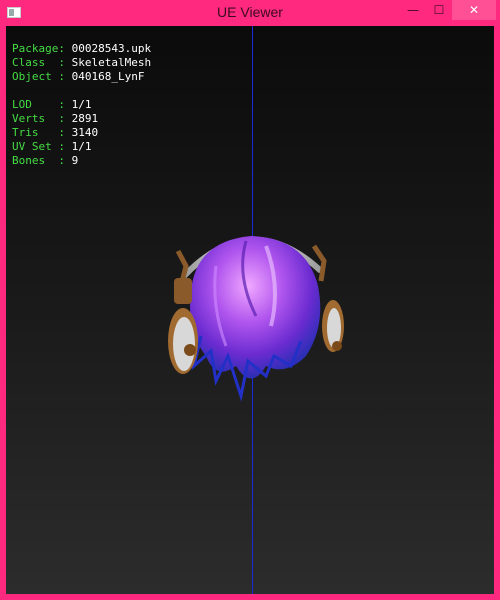 The width and height of the screenshot is (500, 600). Describe the element at coordinates (38, 146) in the screenshot. I see `uvset-label: UV Set :` at that location.